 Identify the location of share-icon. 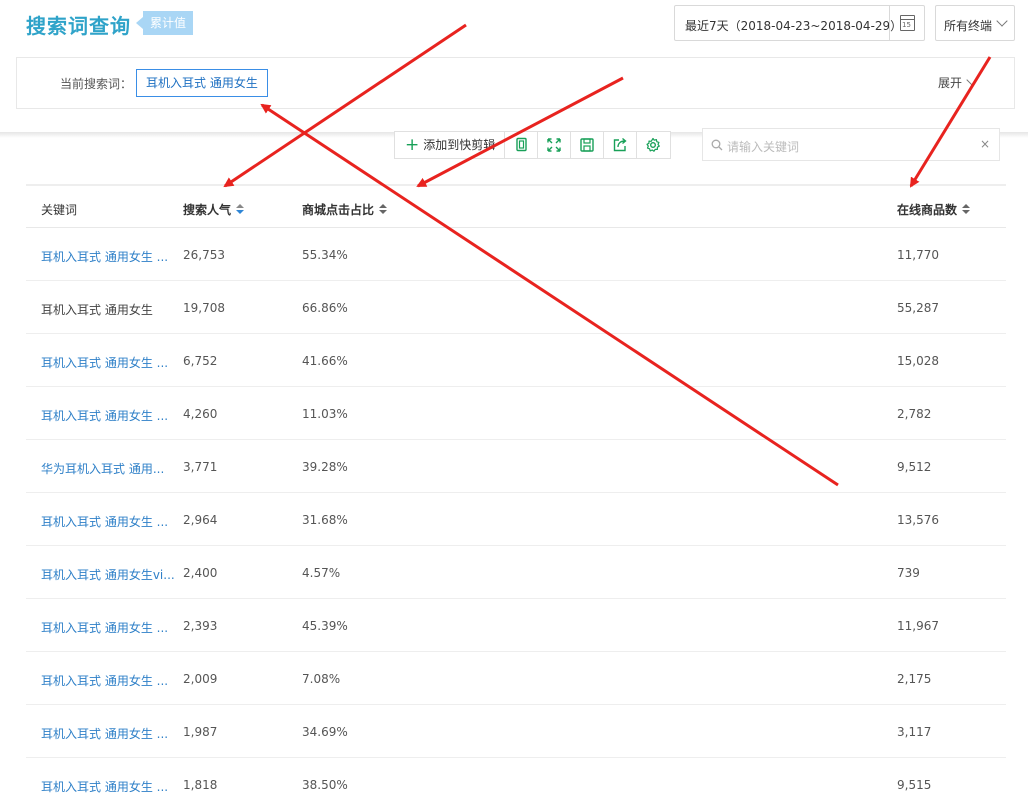
(620, 144).